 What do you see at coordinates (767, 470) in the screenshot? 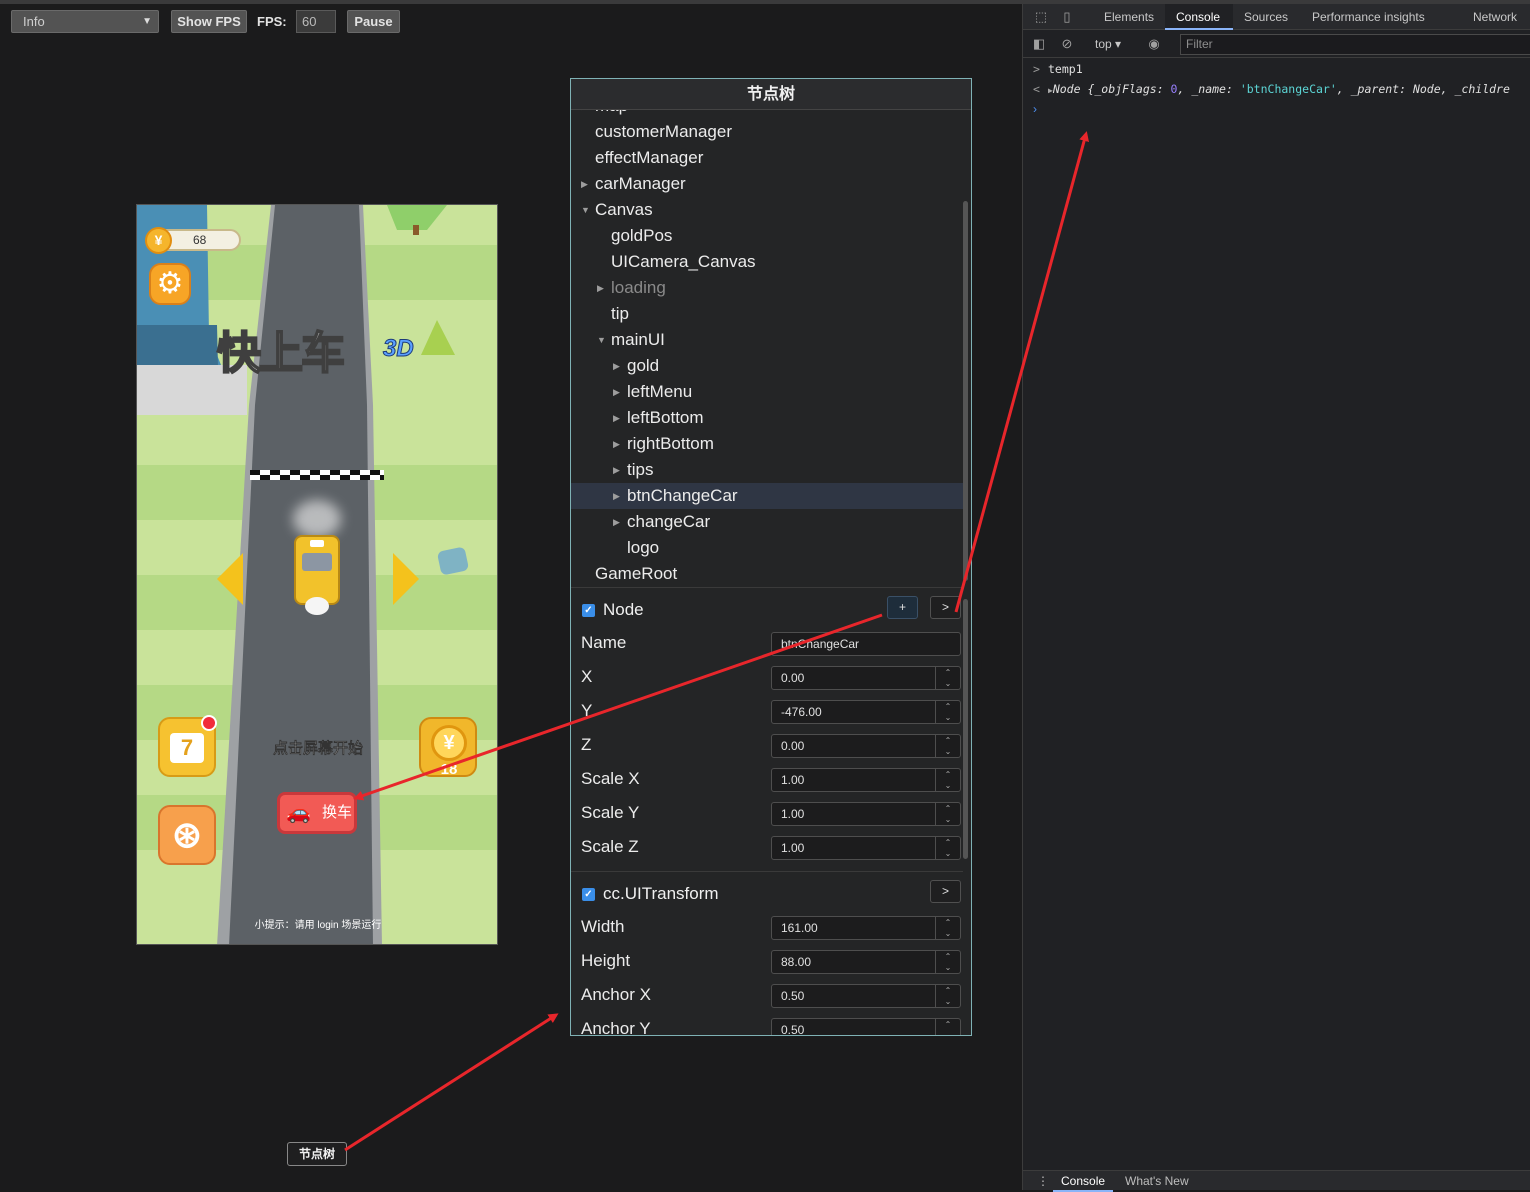
I see `tree-node: ▶ tips` at bounding box center [767, 470].